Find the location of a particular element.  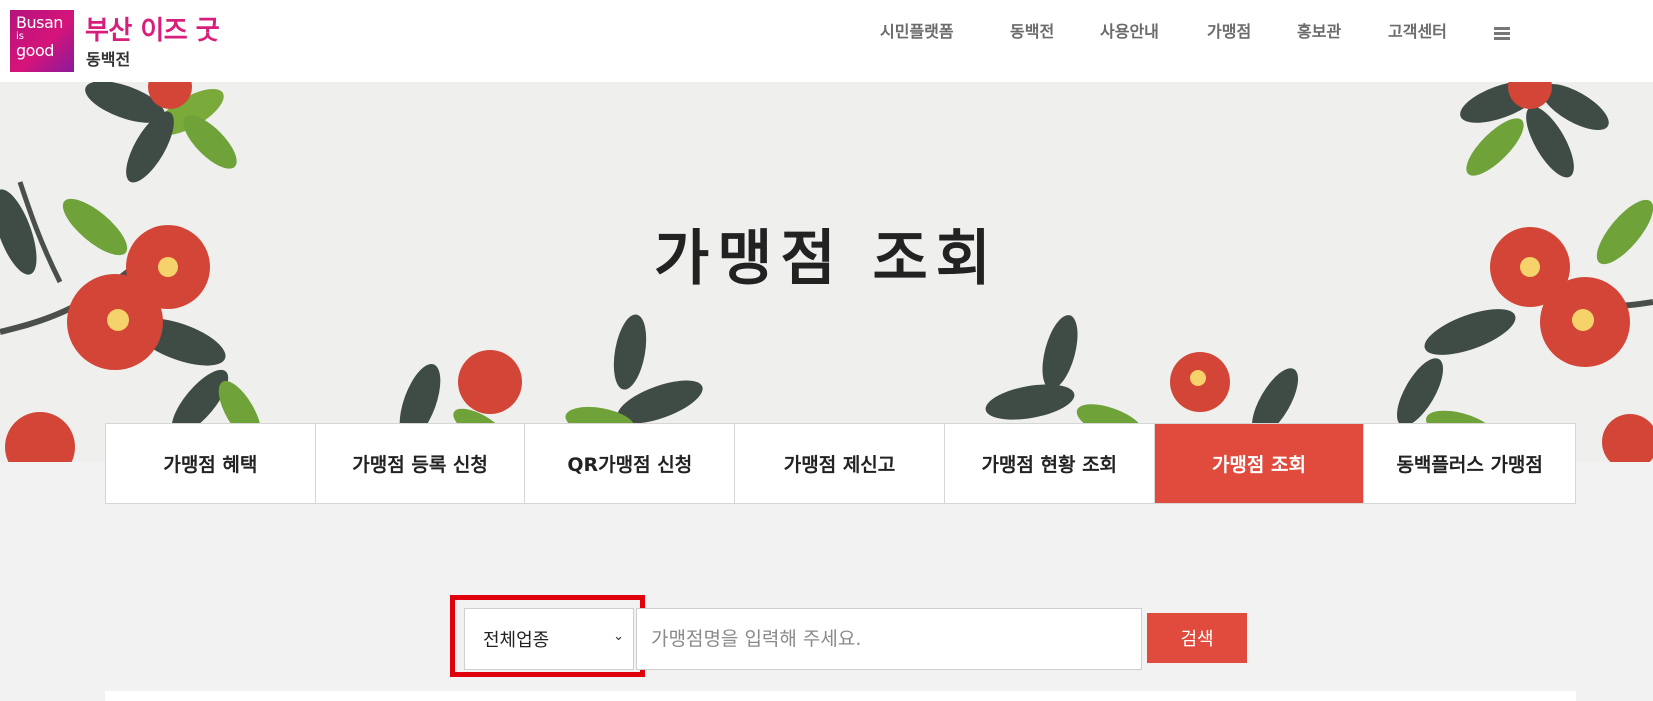

nav-item-dongbaekjeon: 동백전 is located at coordinates (1032, 30).